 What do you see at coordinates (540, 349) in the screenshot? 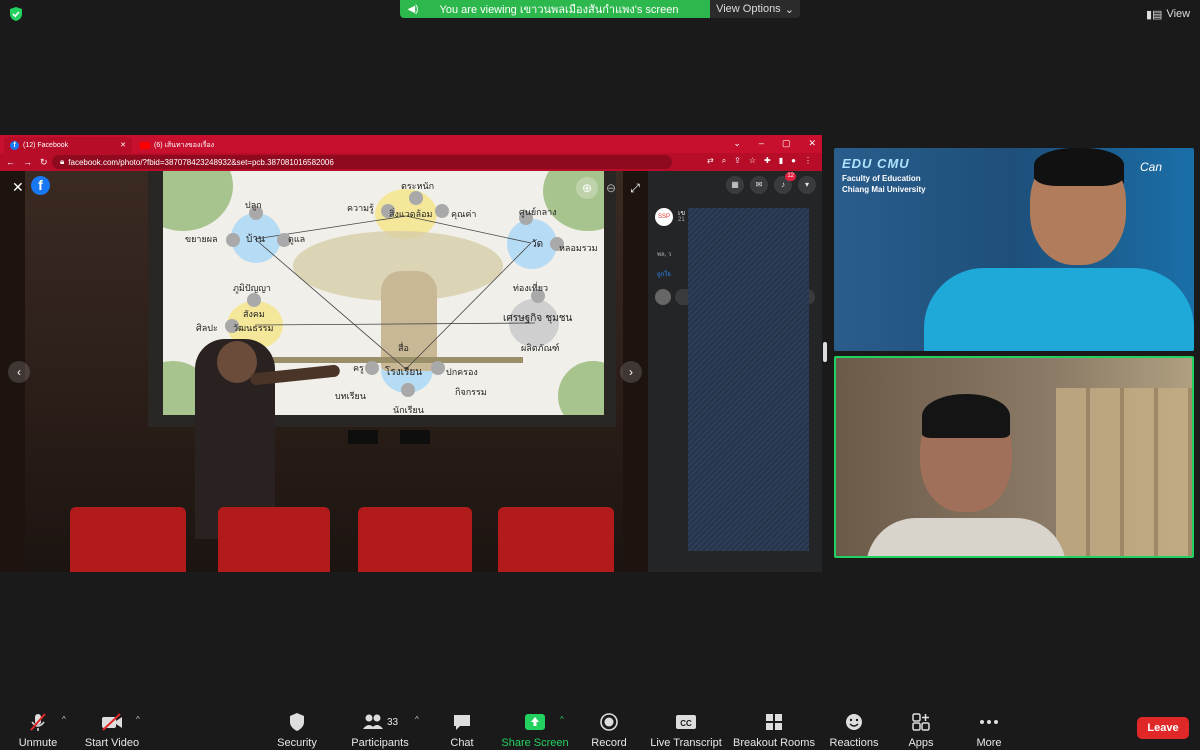
I see `slide-label: ผลิตภัณฑ์` at bounding box center [540, 349].